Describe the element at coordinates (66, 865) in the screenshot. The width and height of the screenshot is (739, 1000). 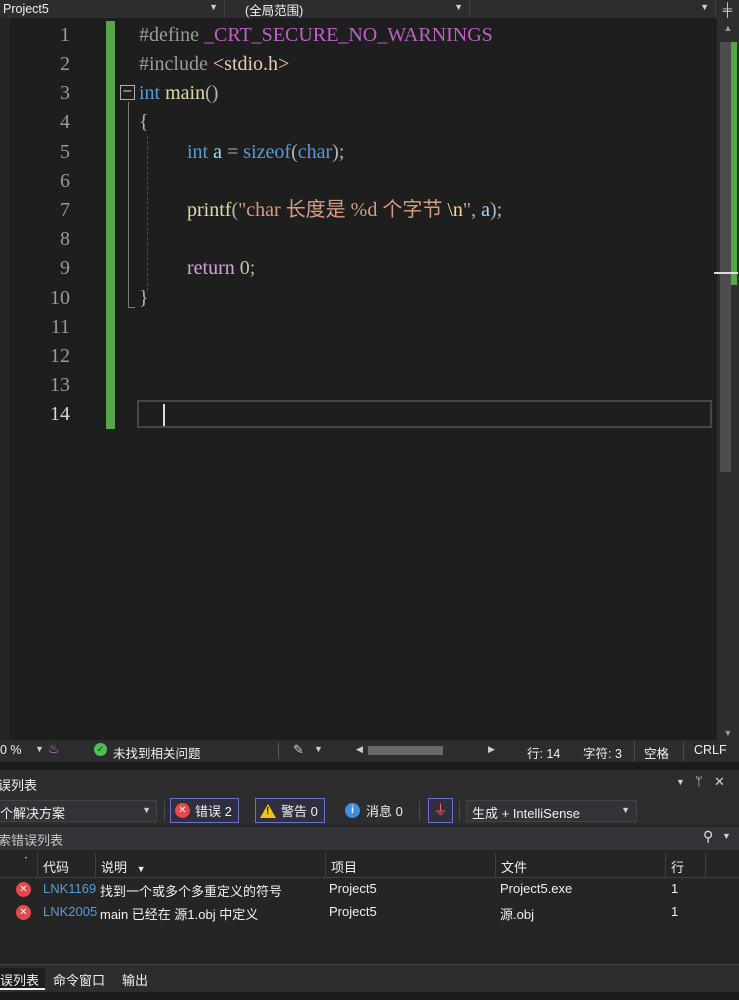
I see `column-header-code: 代码` at that location.